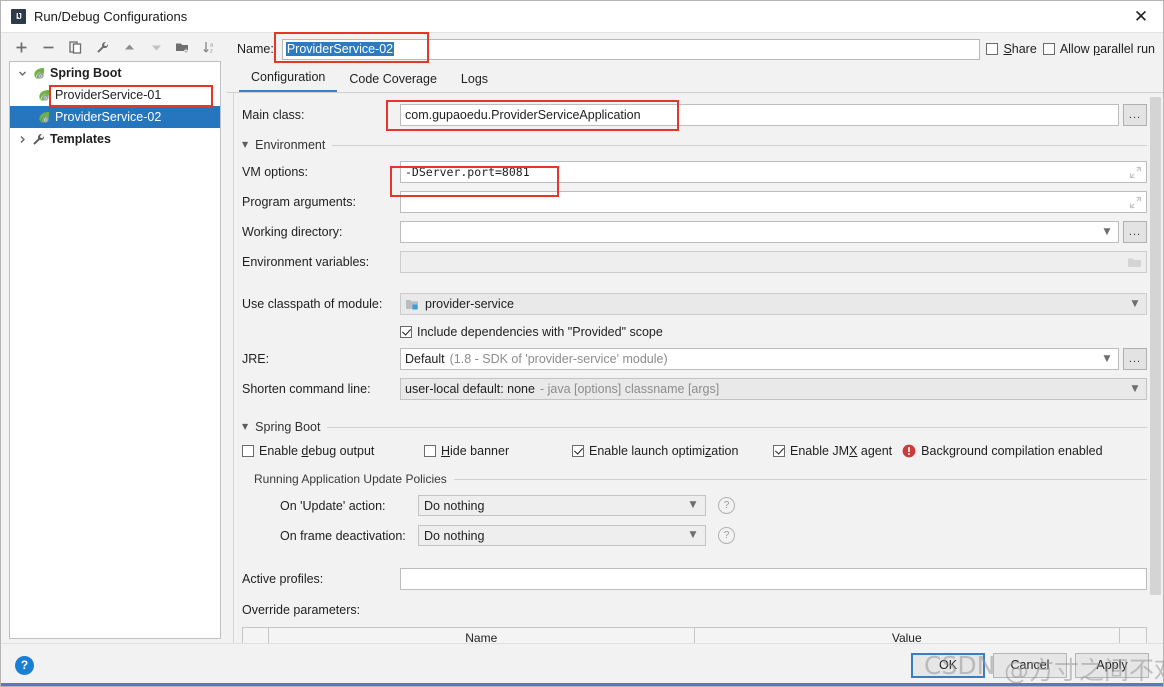  What do you see at coordinates (773, 202) in the screenshot?
I see `program-arguments-input` at bounding box center [773, 202].